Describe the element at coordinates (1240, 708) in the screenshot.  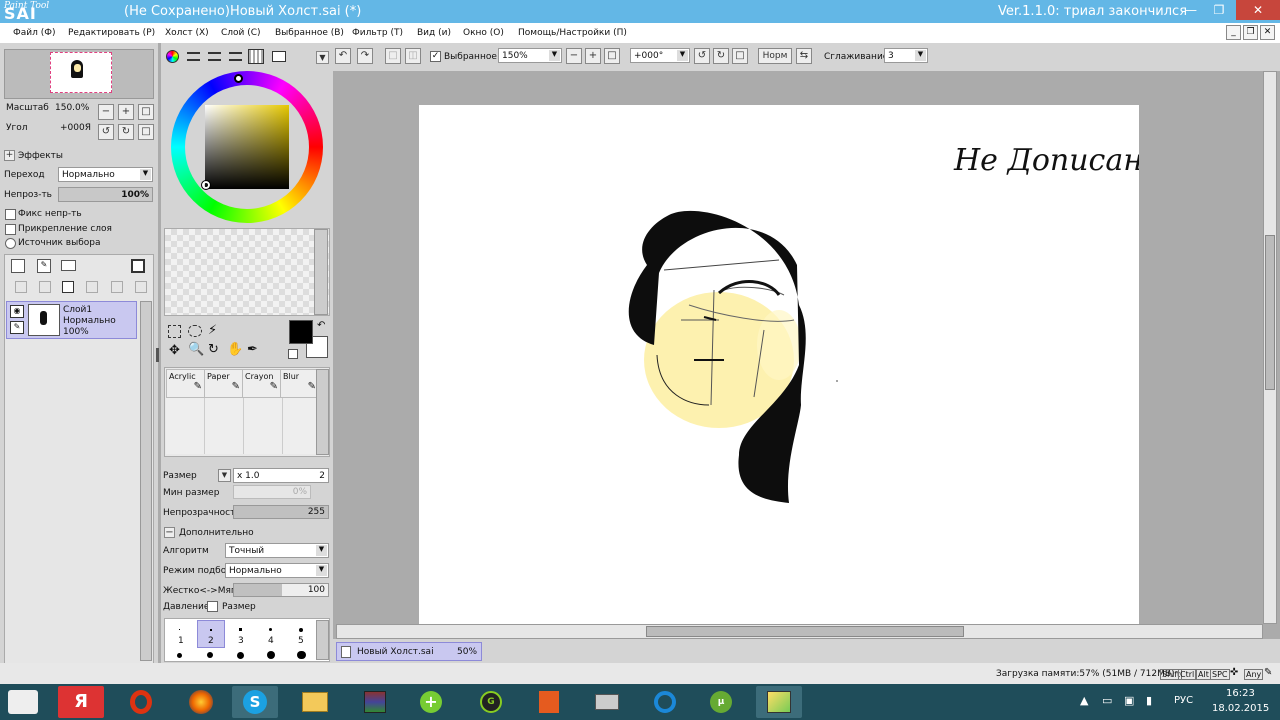
I see `tray-date: 18.02.2015` at that location.